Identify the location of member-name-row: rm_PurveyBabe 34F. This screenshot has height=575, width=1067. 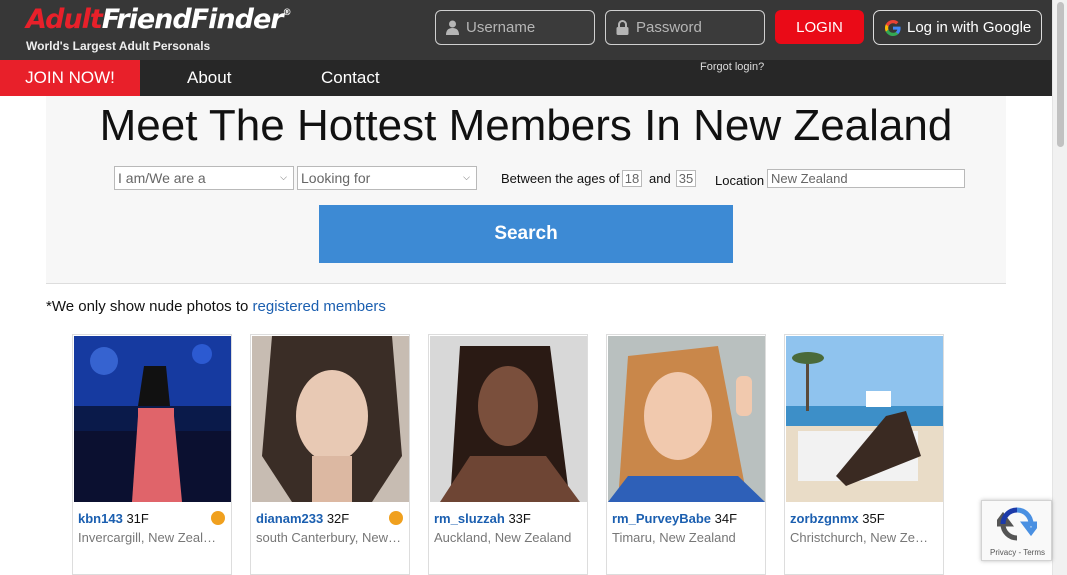
(674, 518).